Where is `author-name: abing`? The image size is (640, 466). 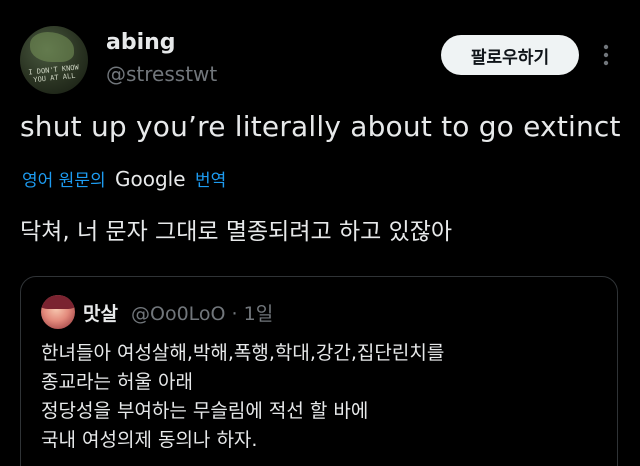 author-name: abing is located at coordinates (141, 42).